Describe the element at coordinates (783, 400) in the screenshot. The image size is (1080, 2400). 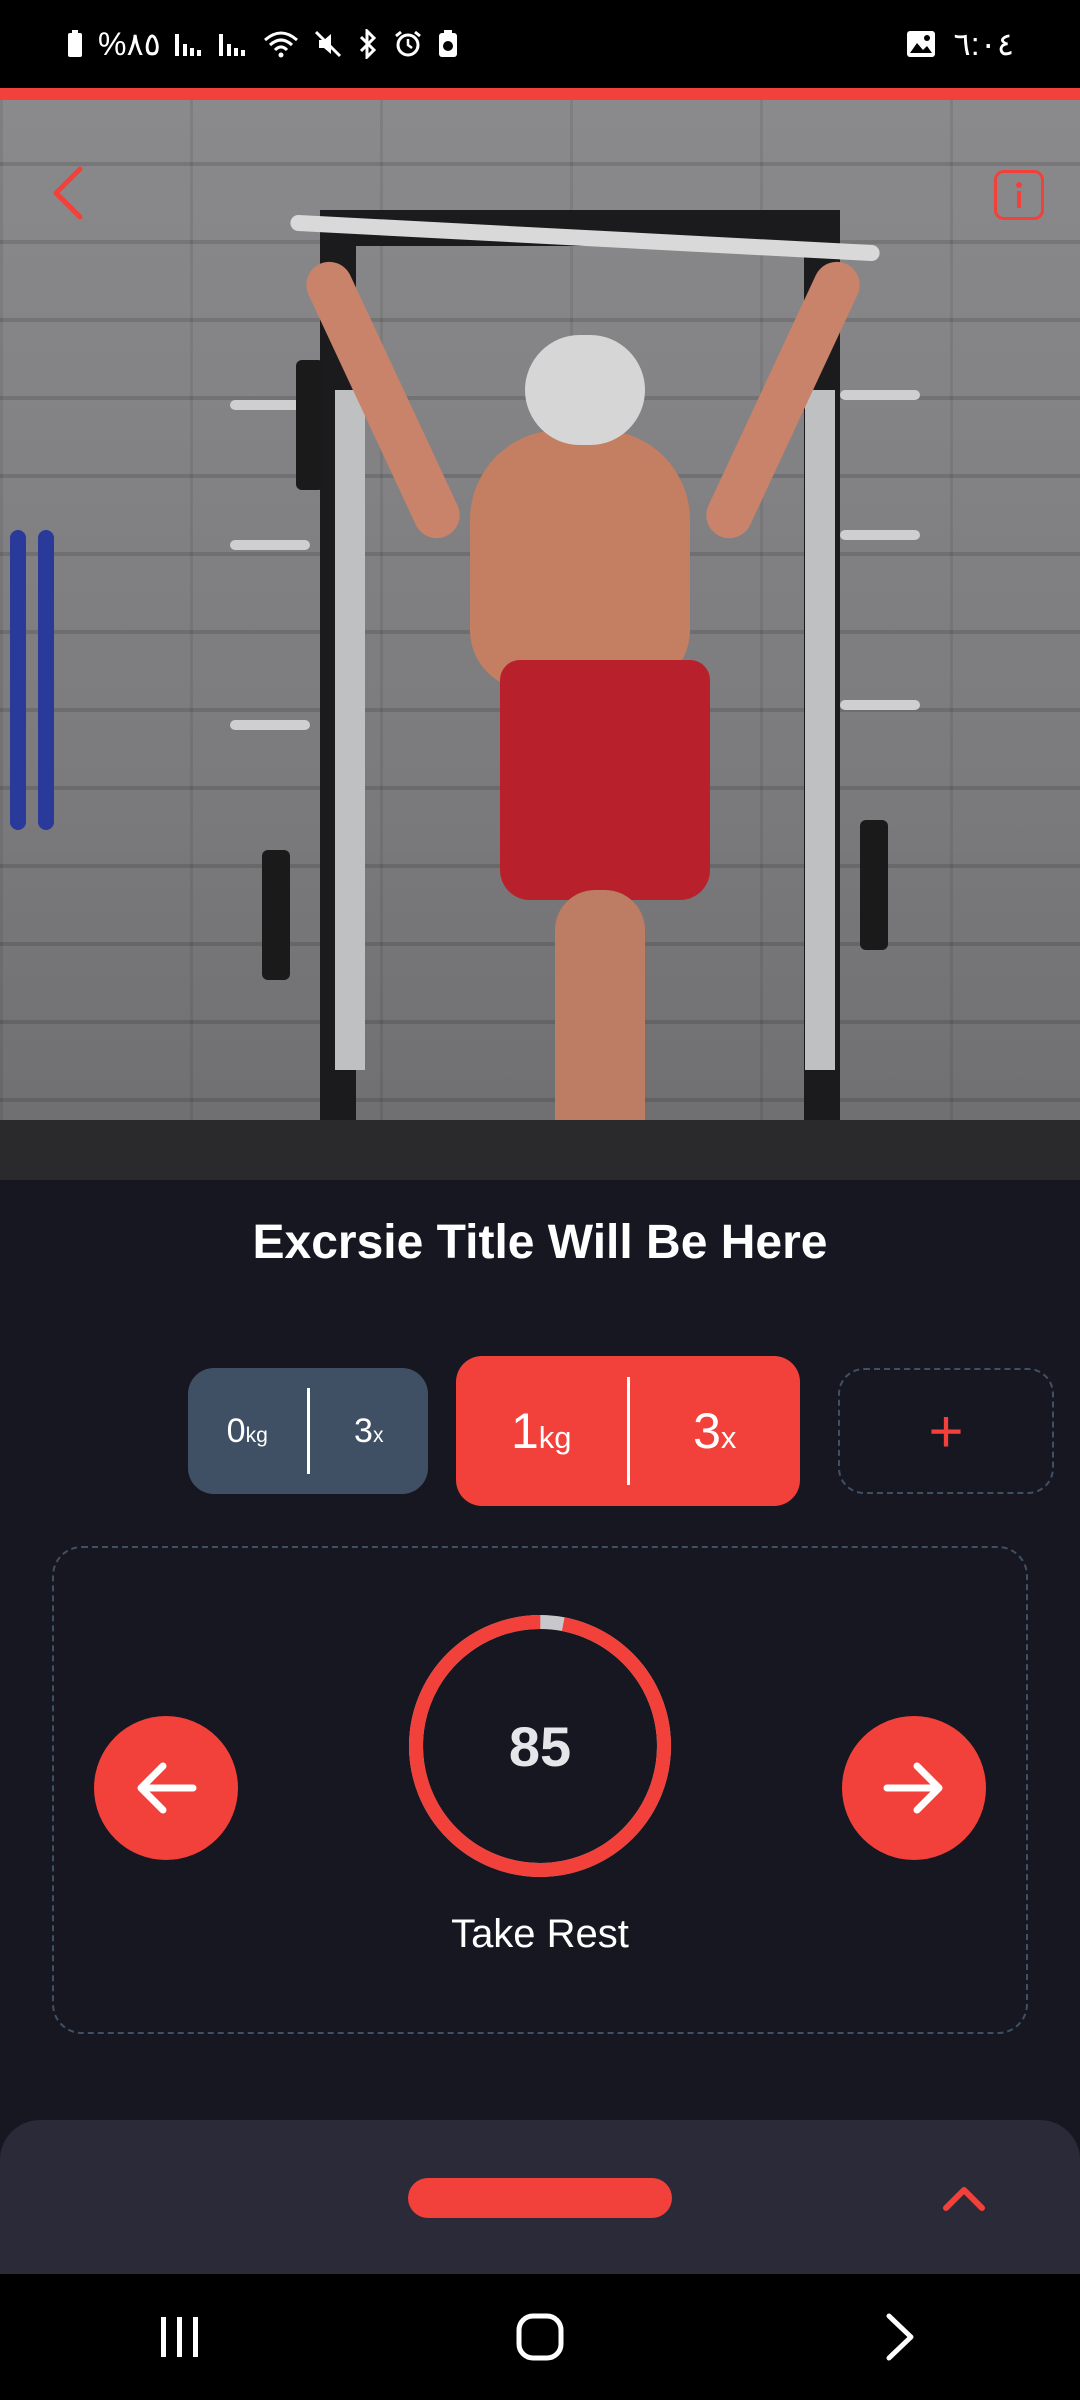
I see `person-arm` at that location.